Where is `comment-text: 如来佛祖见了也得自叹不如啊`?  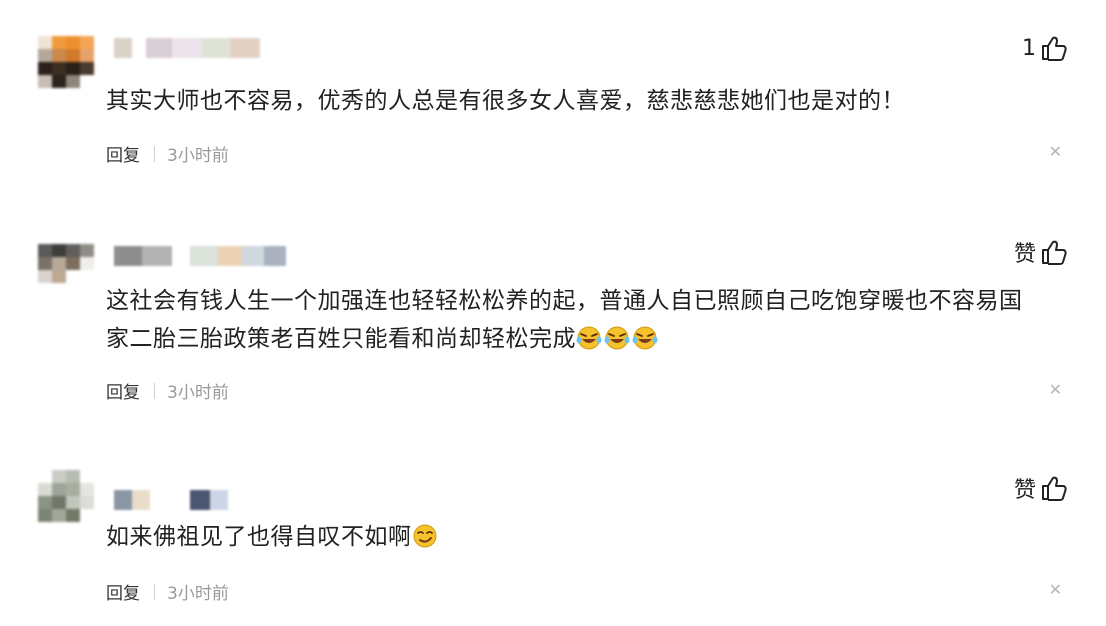 comment-text: 如来佛祖见了也得自叹不如啊 is located at coordinates (576, 537).